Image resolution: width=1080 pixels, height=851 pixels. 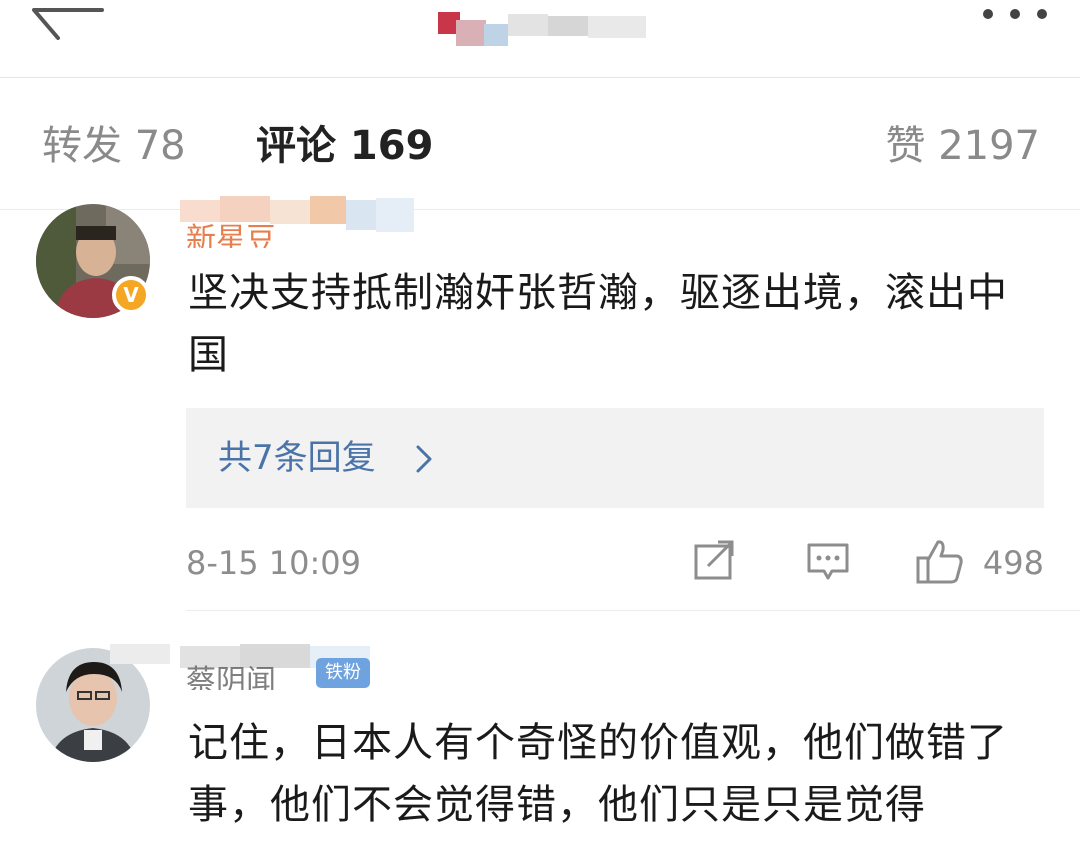 What do you see at coordinates (424, 459) in the screenshot?
I see `chevron-right-icon` at bounding box center [424, 459].